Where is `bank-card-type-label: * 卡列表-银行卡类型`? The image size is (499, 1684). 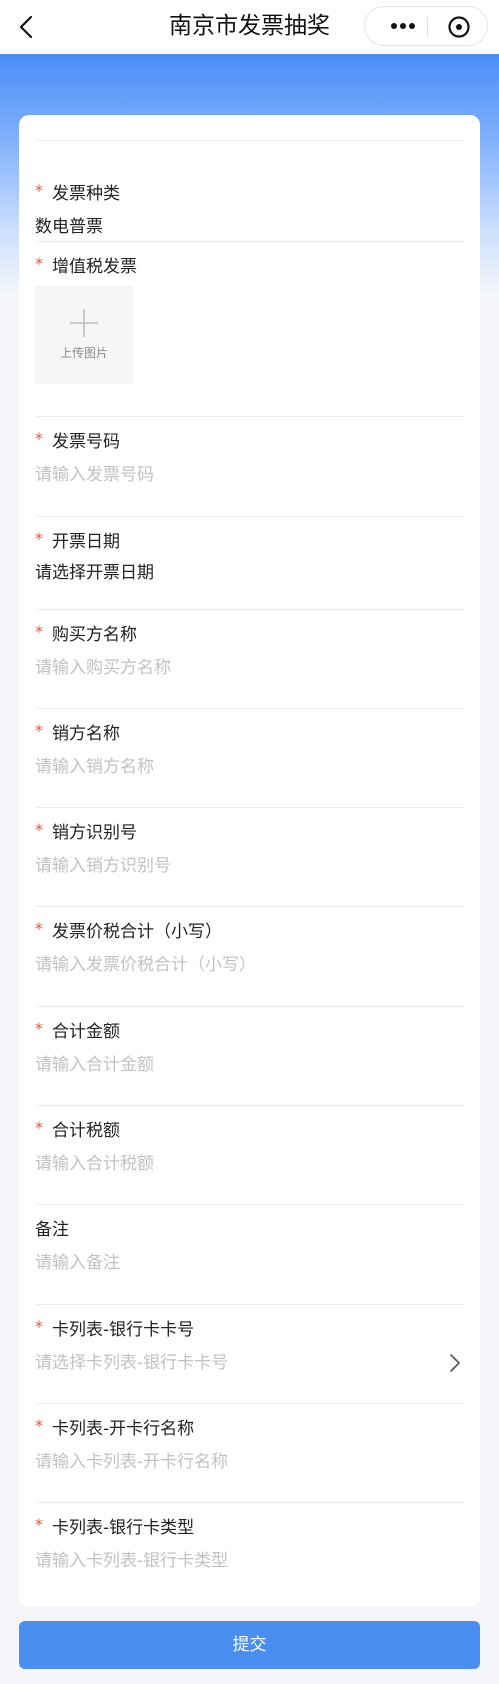 bank-card-type-label: * 卡列表-银行卡类型 is located at coordinates (115, 1526).